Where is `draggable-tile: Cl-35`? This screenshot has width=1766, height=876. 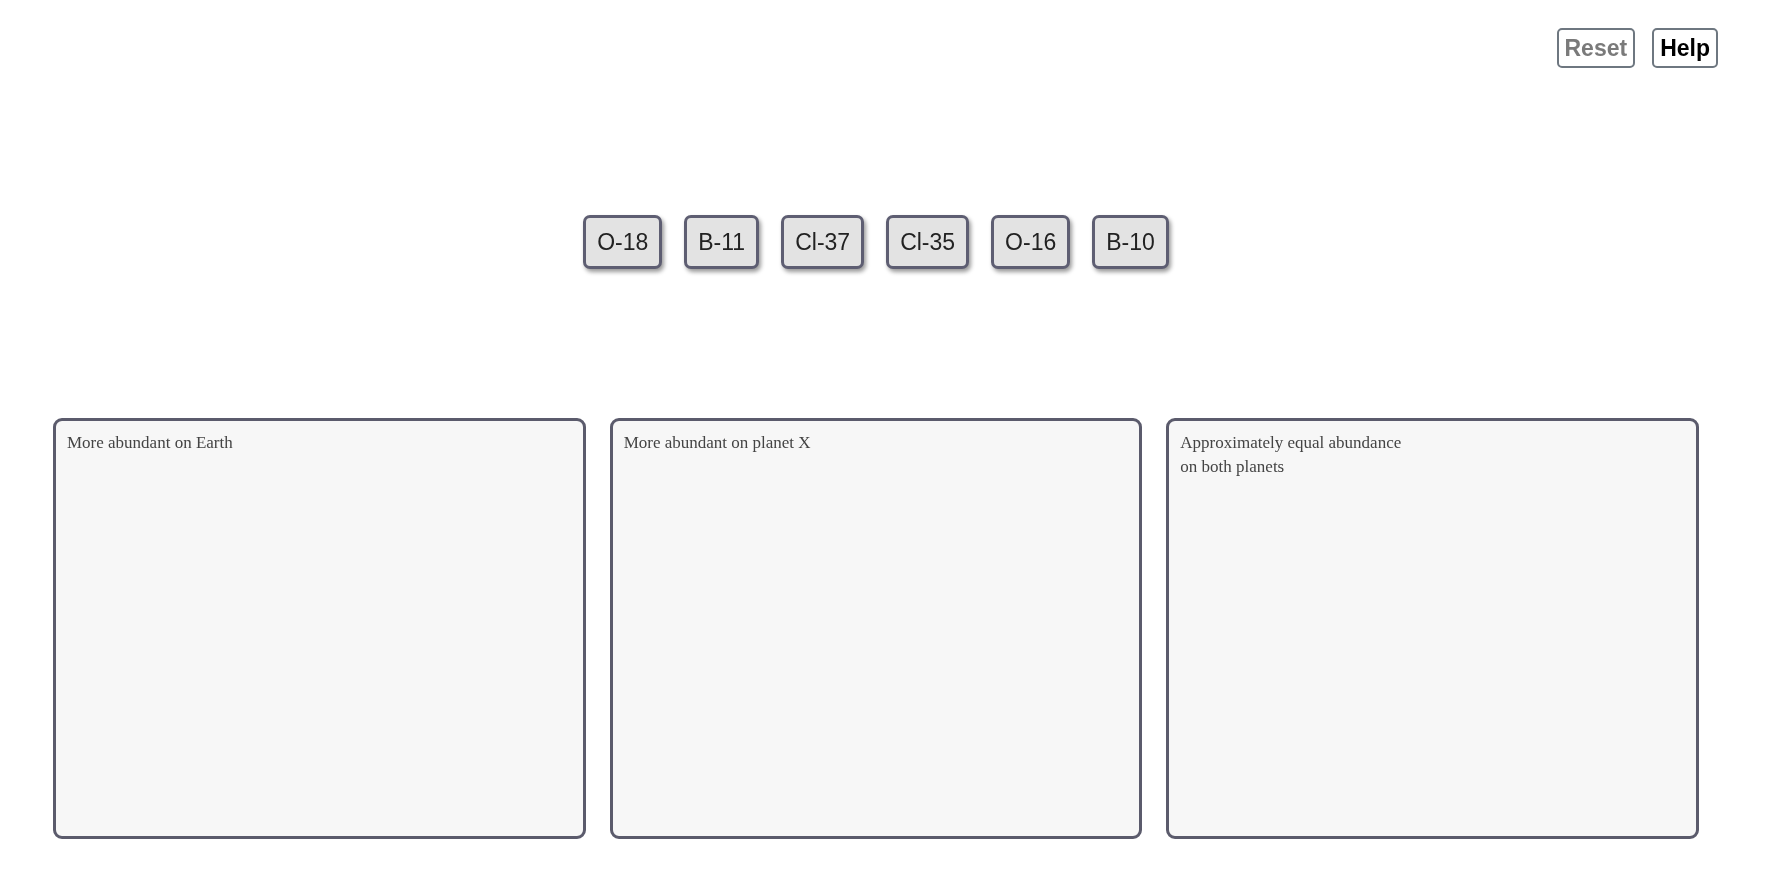 draggable-tile: Cl-35 is located at coordinates (928, 242).